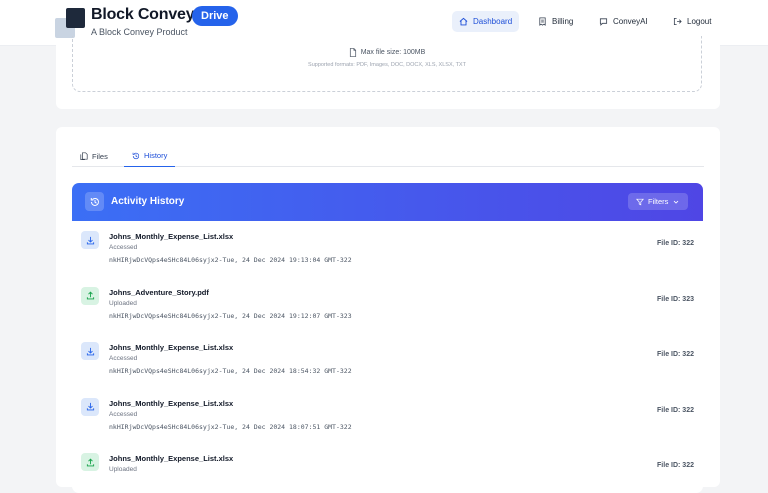 The image size is (768, 493). Describe the element at coordinates (463, 21) in the screenshot. I see `home-icon` at that location.